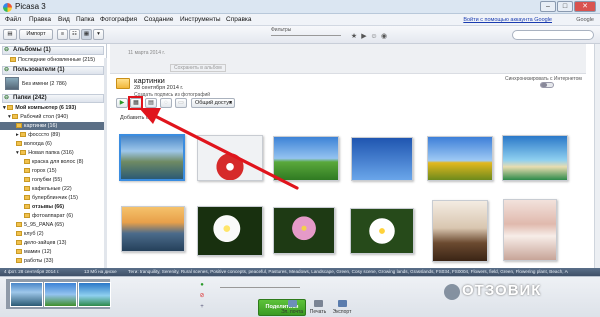  What do you see at coordinates (342, 303) in the screenshot?
I see `export-icon` at bounding box center [342, 303].